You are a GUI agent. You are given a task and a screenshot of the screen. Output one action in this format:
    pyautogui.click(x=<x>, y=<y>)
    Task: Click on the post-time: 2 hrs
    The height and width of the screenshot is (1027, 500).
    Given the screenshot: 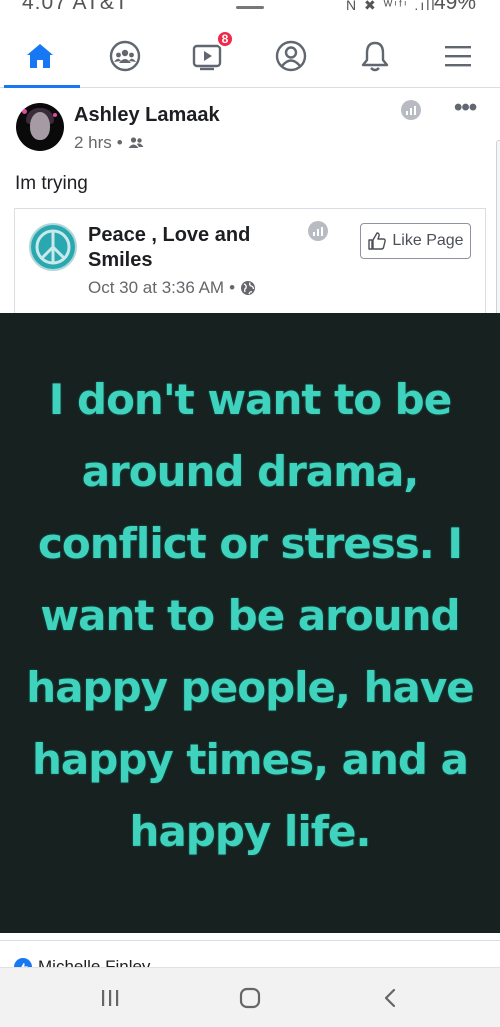 What is the action you would take?
    pyautogui.click(x=93, y=143)
    